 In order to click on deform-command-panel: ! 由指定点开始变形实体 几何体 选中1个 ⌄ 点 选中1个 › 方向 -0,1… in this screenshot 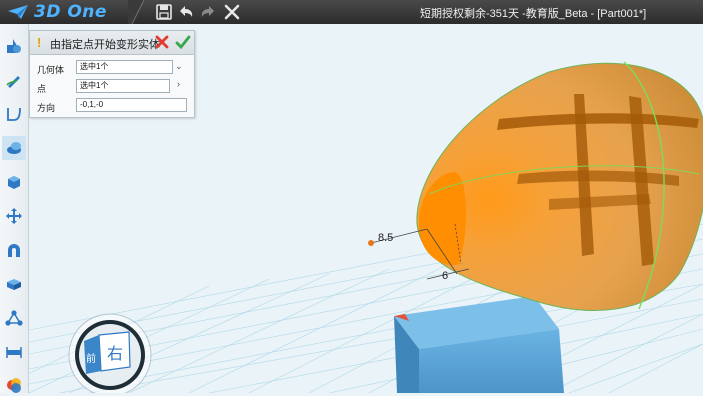, I will do `click(112, 74)`.